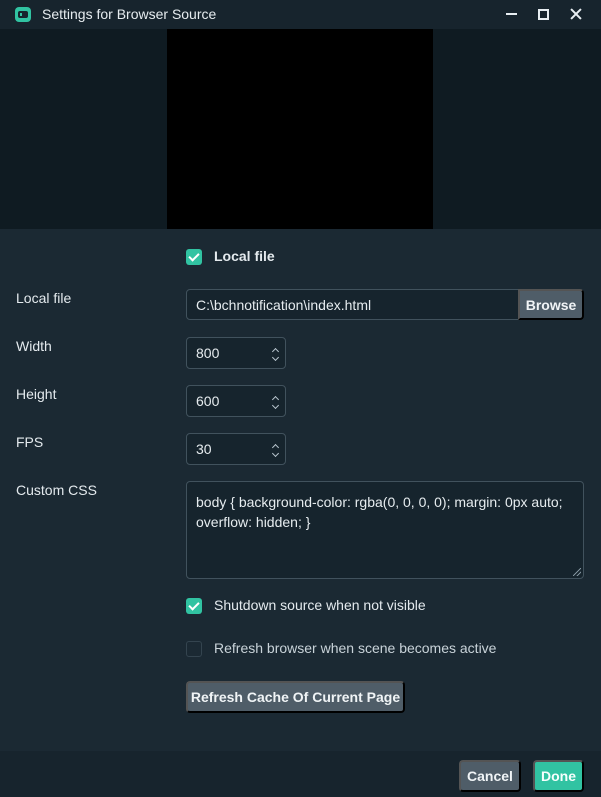  Describe the element at coordinates (236, 449) in the screenshot. I see `fps-spinner: 30` at that location.